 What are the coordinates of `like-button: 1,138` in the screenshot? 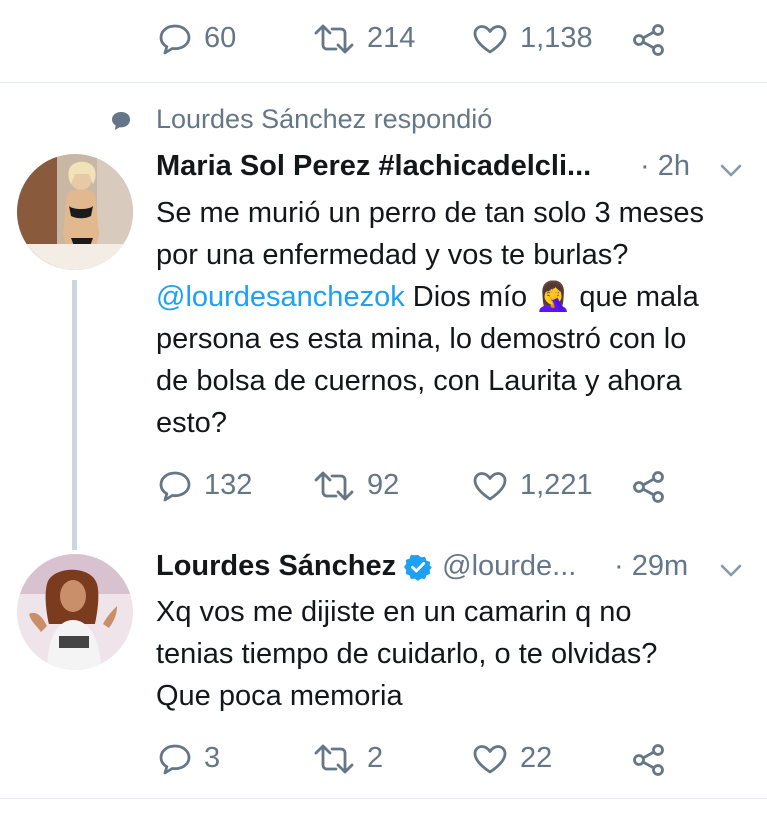 It's located at (532, 38).